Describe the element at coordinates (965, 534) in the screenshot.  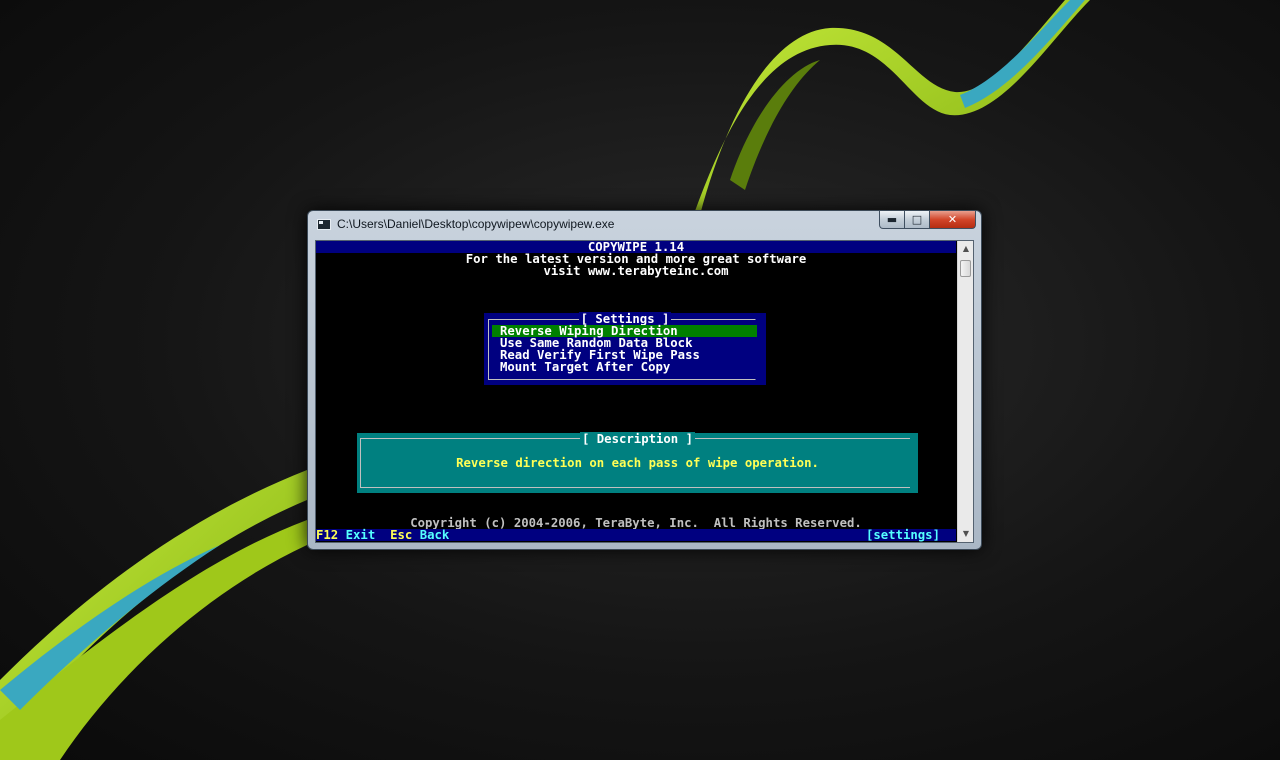
I see `scroll-down-arrow-icon: ▼` at that location.